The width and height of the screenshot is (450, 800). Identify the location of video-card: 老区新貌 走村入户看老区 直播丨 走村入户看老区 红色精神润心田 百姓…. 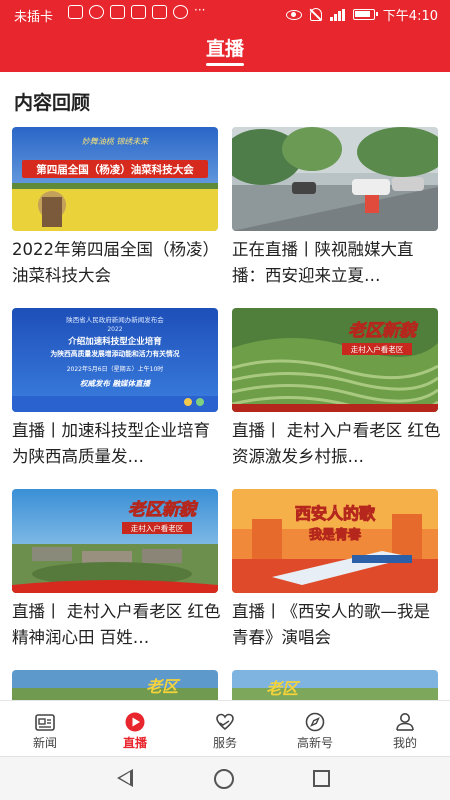
(116, 574).